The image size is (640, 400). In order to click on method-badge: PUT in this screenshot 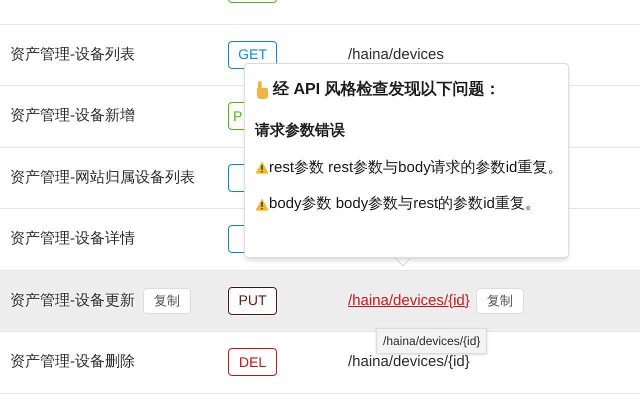, I will do `click(252, 300)`.